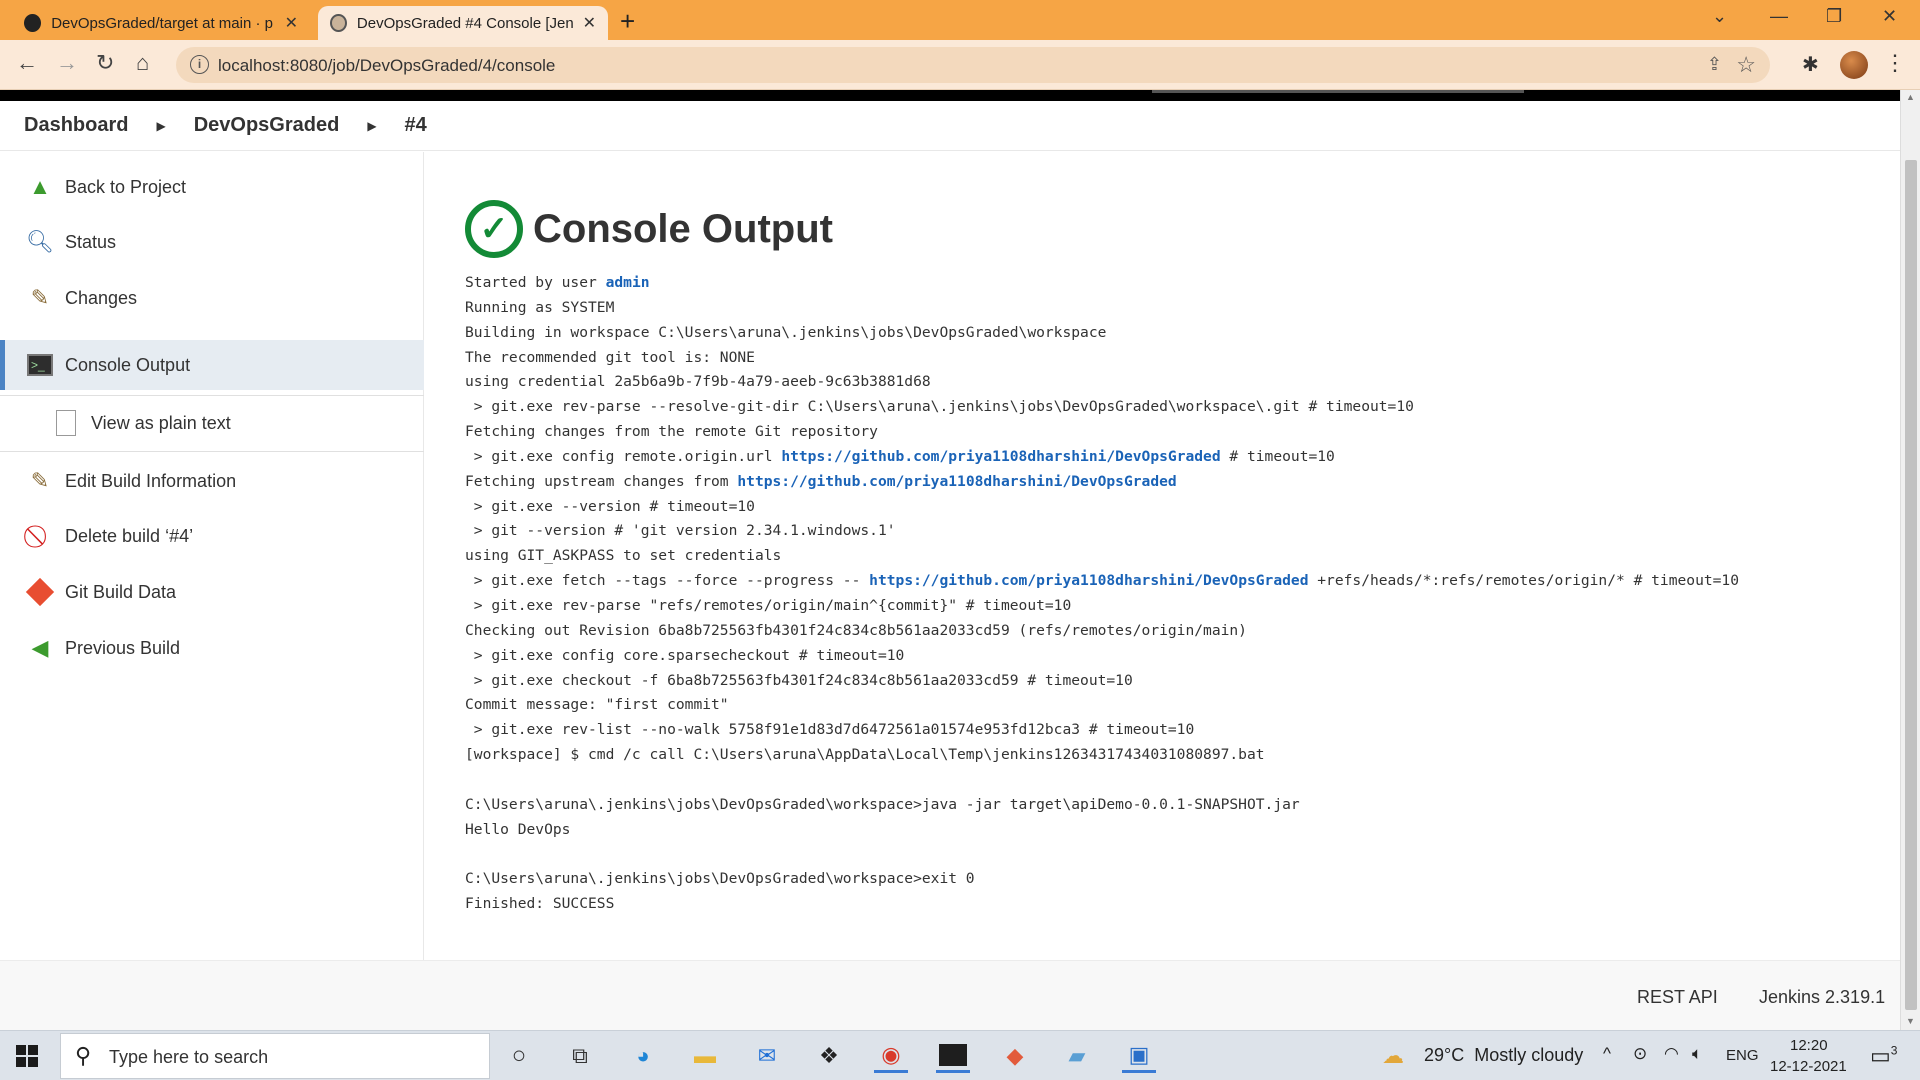 The height and width of the screenshot is (1080, 1920). I want to click on breadcrumb-project: DevOpsGraded, so click(267, 125).